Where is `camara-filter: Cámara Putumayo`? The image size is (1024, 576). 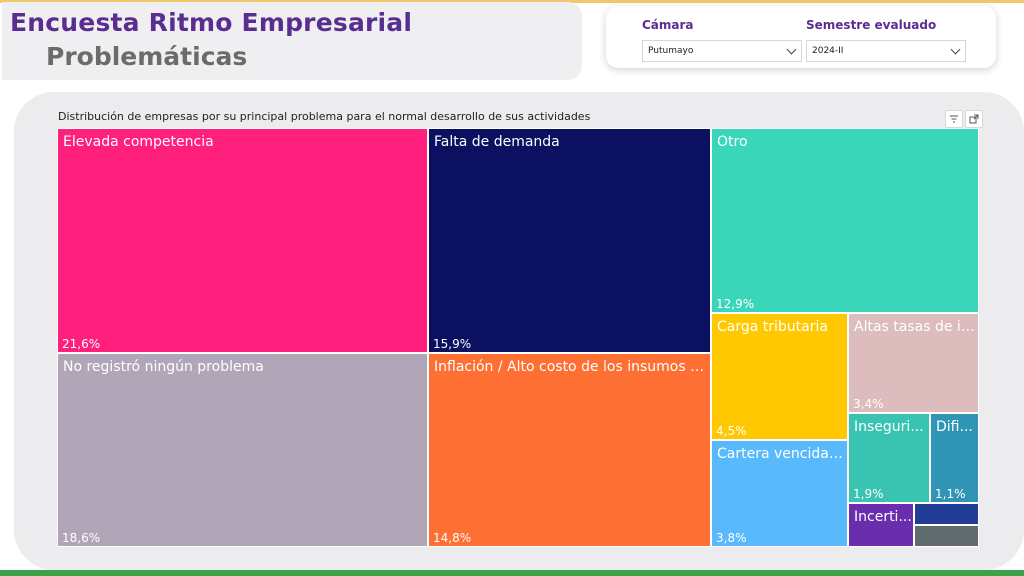 camara-filter: Cámara Putumayo is located at coordinates (722, 39).